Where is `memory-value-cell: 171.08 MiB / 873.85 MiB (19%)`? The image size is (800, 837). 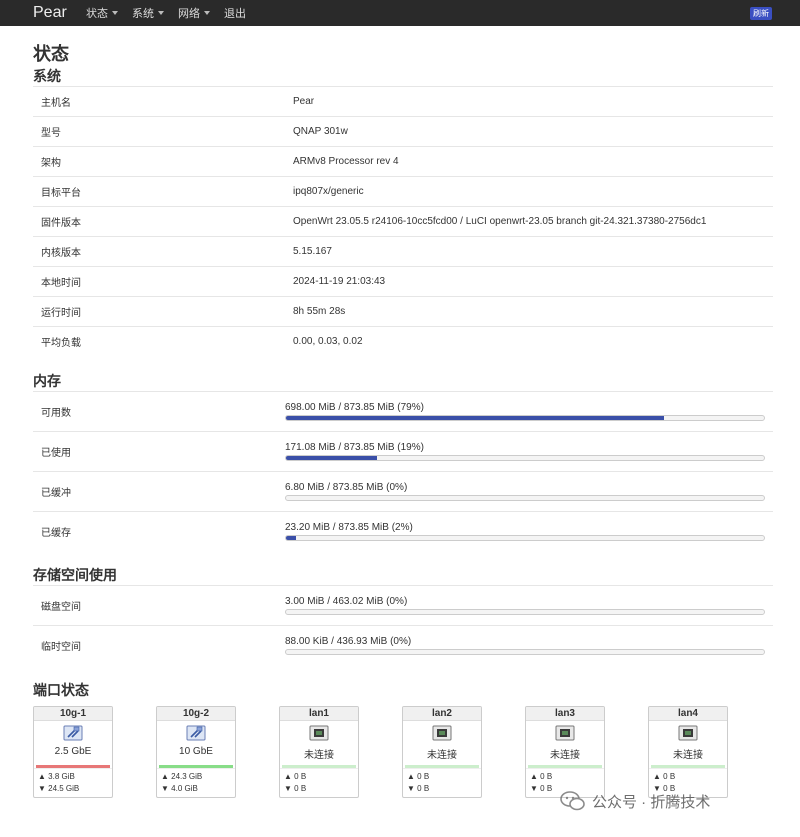
memory-value-cell: 171.08 MiB / 873.85 MiB (19%) is located at coordinates (525, 450).